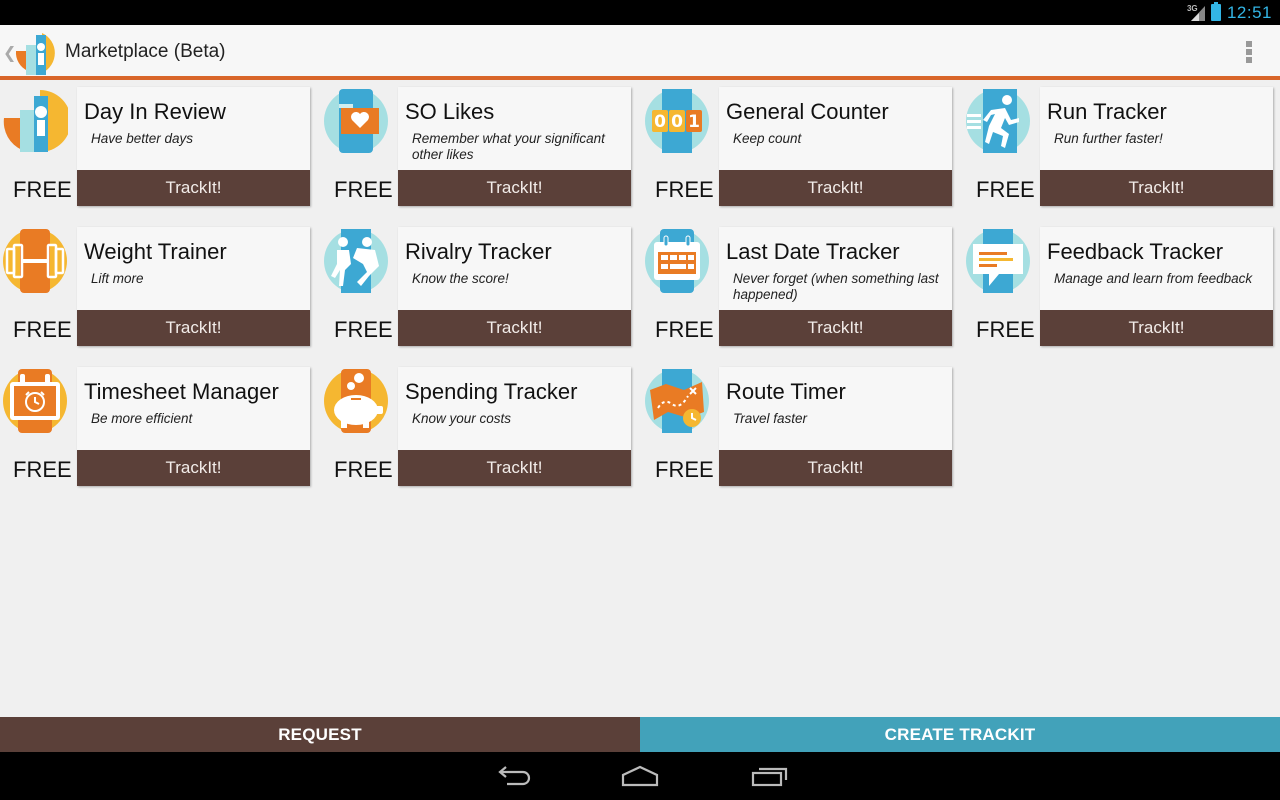 The image size is (1280, 800). What do you see at coordinates (142, 418) in the screenshot?
I see `tracker-description: Be more efficient` at bounding box center [142, 418].